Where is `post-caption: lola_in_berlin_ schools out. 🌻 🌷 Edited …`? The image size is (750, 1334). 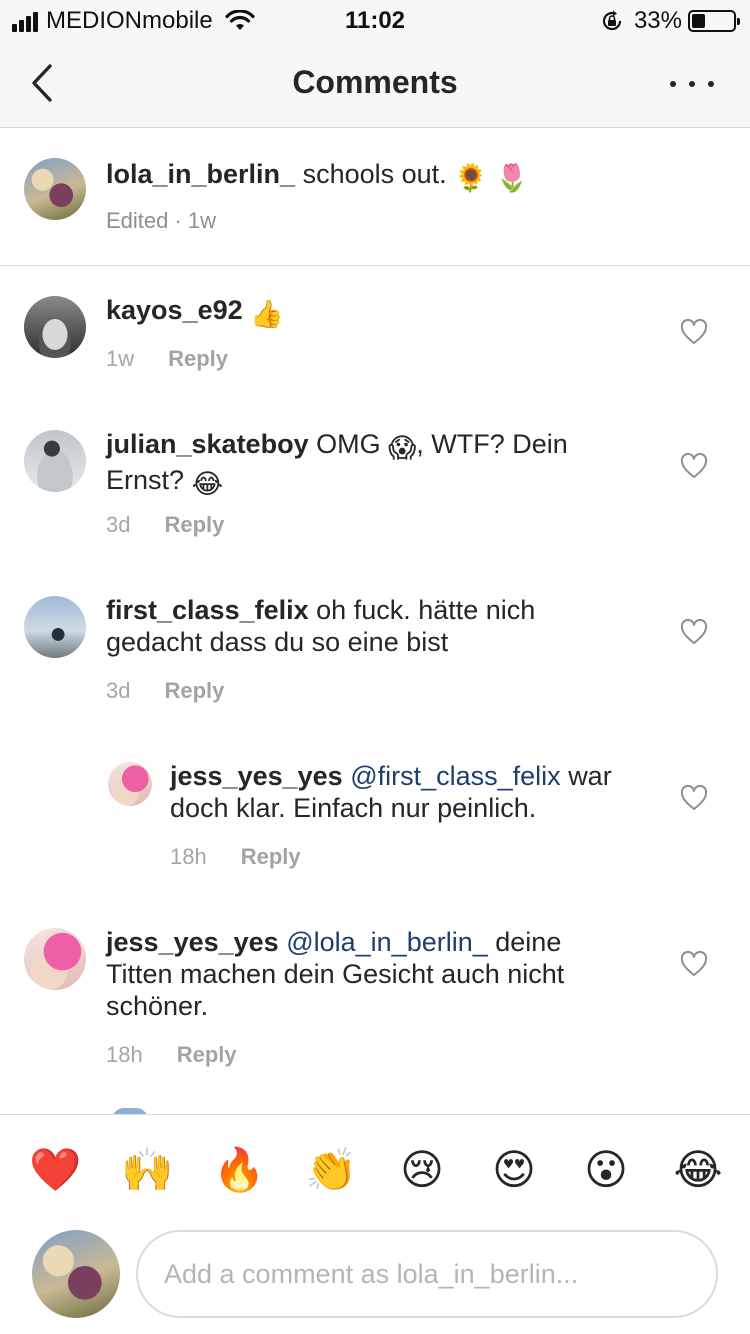
post-caption: lola_in_berlin_ schools out. 🌻 🌷 Edited … is located at coordinates (375, 197).